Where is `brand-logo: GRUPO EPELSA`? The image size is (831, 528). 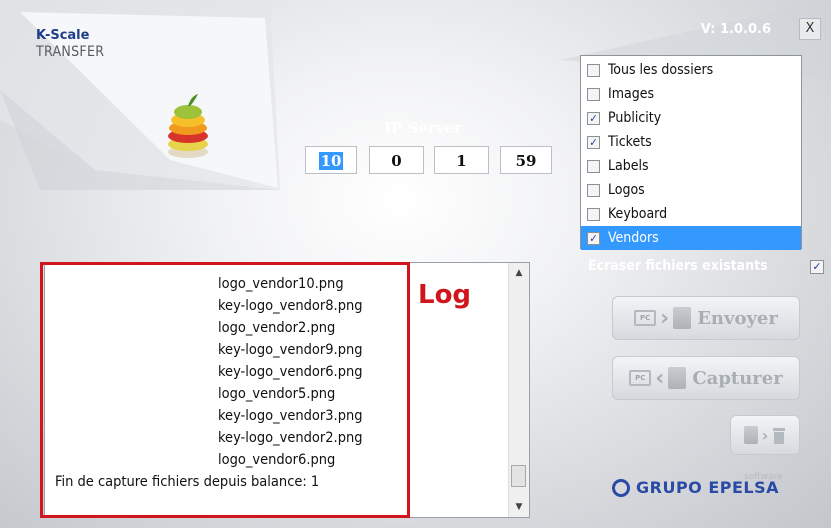
brand-logo: GRUPO EPELSA is located at coordinates (695, 487).